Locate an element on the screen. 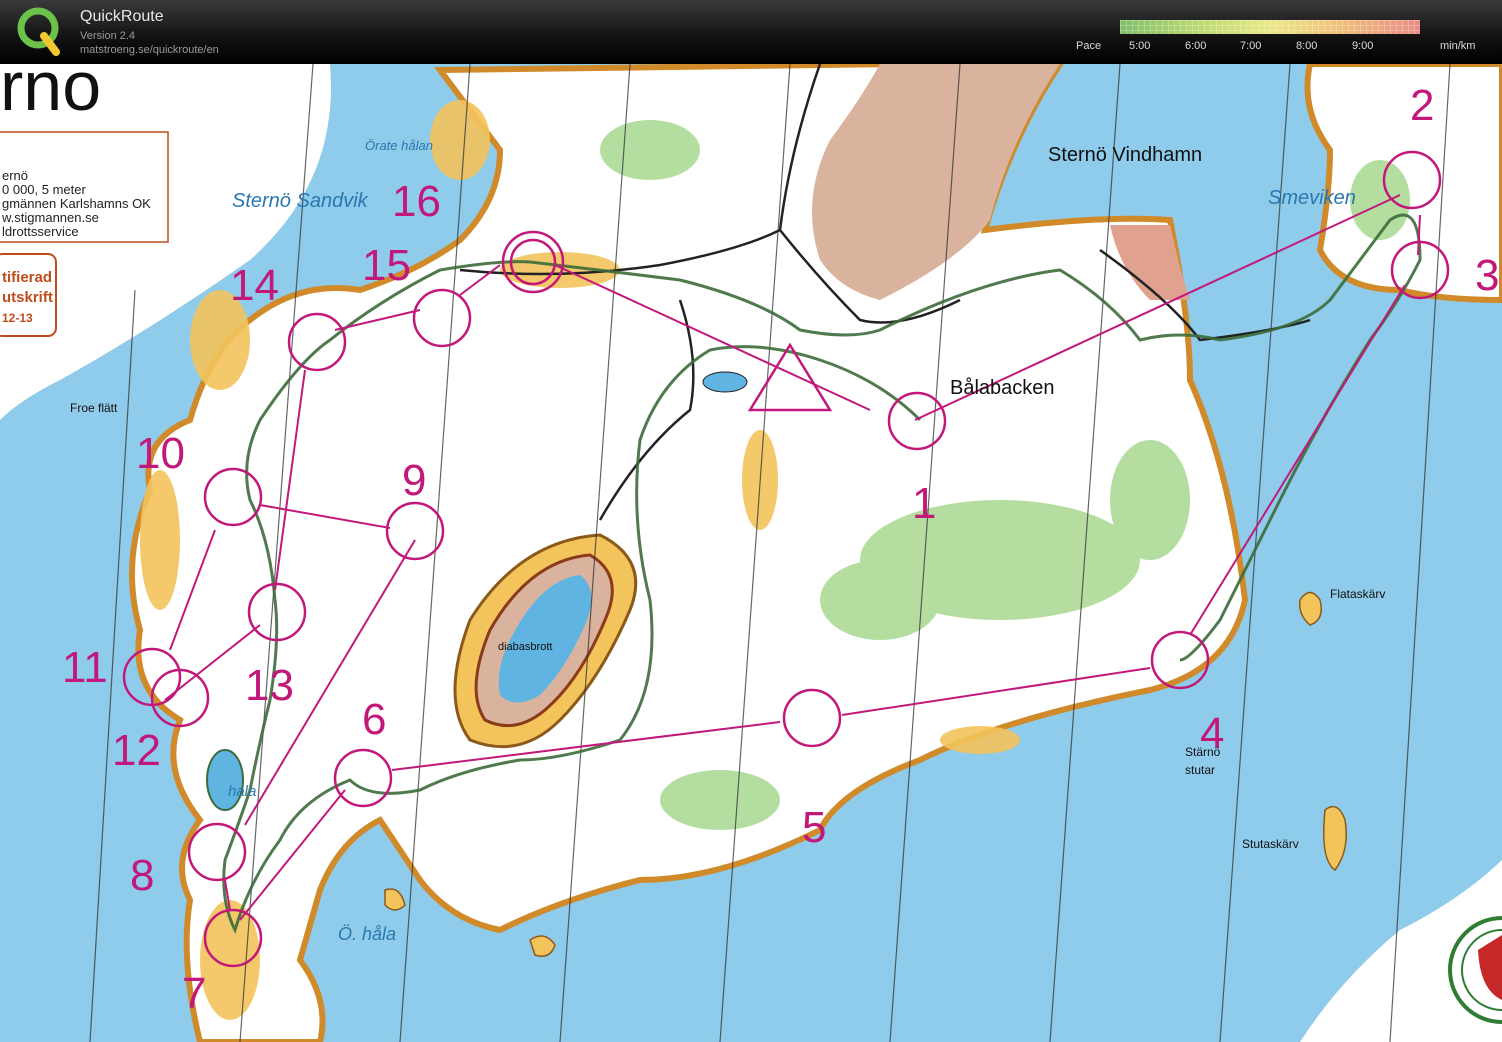 Image resolution: width=1502 pixels, height=1042 pixels. pace-tick-9: 9:00 is located at coordinates (1363, 46).